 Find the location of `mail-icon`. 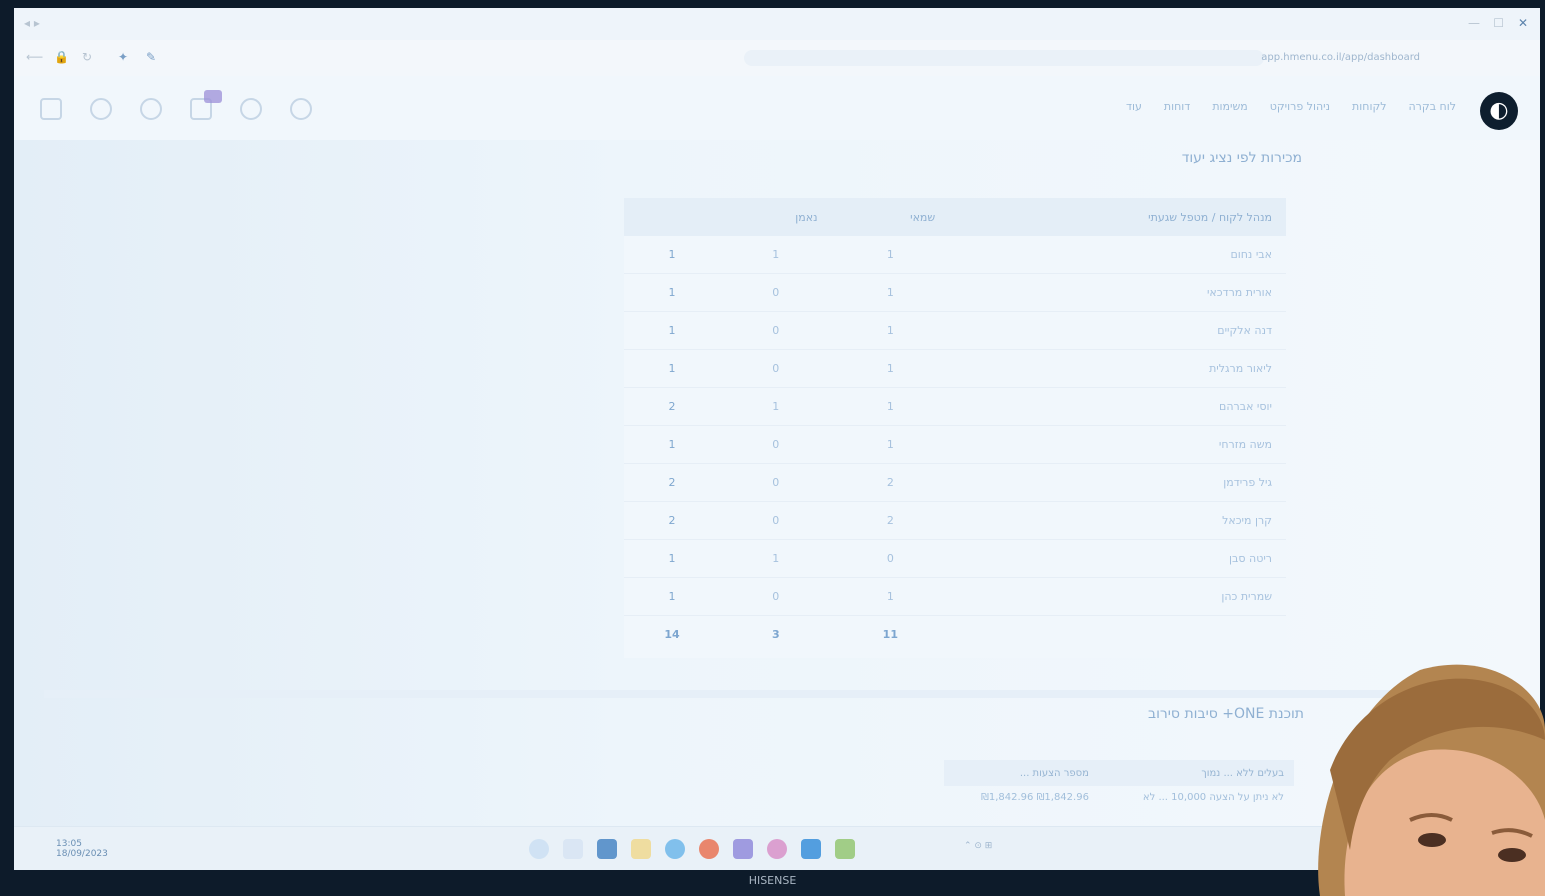

mail-icon is located at coordinates (607, 849).